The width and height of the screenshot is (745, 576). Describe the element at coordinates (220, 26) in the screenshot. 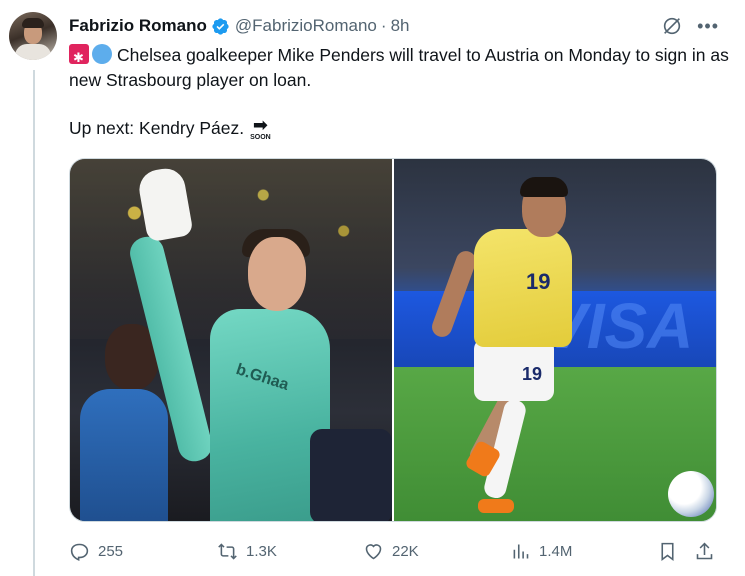

I see `verified-badge-icon` at that location.